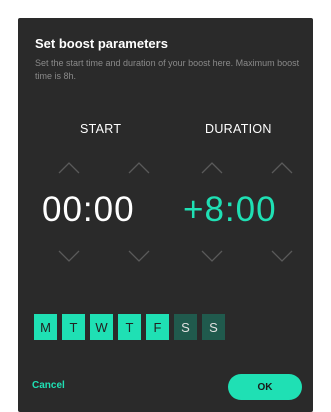 The image size is (331, 412). What do you see at coordinates (238, 129) in the screenshot?
I see `duration-label: DURATION` at bounding box center [238, 129].